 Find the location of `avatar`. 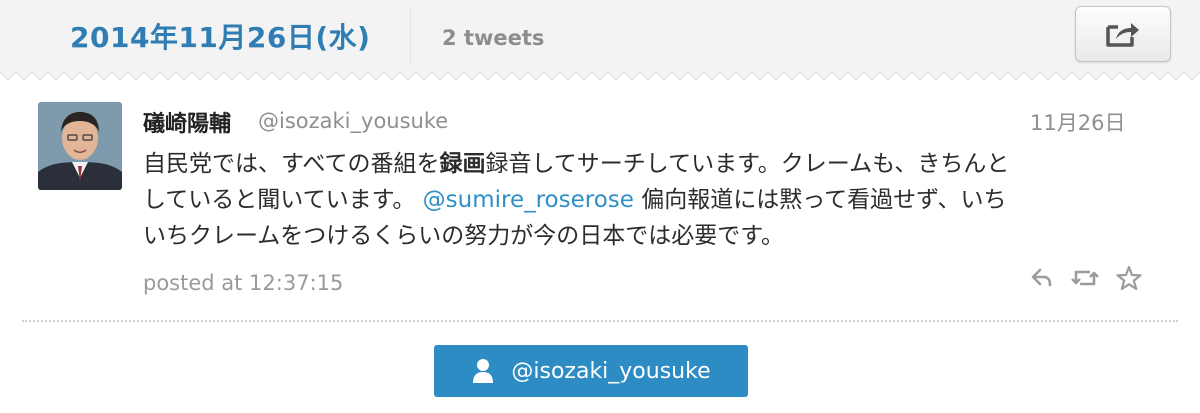

avatar is located at coordinates (80, 146).